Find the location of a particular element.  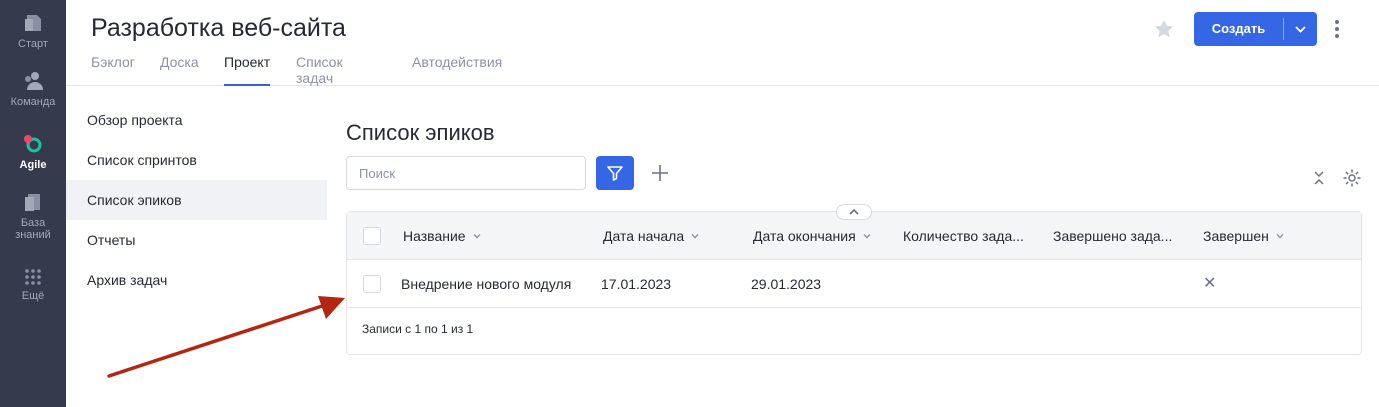

row-checkbox is located at coordinates (372, 284).